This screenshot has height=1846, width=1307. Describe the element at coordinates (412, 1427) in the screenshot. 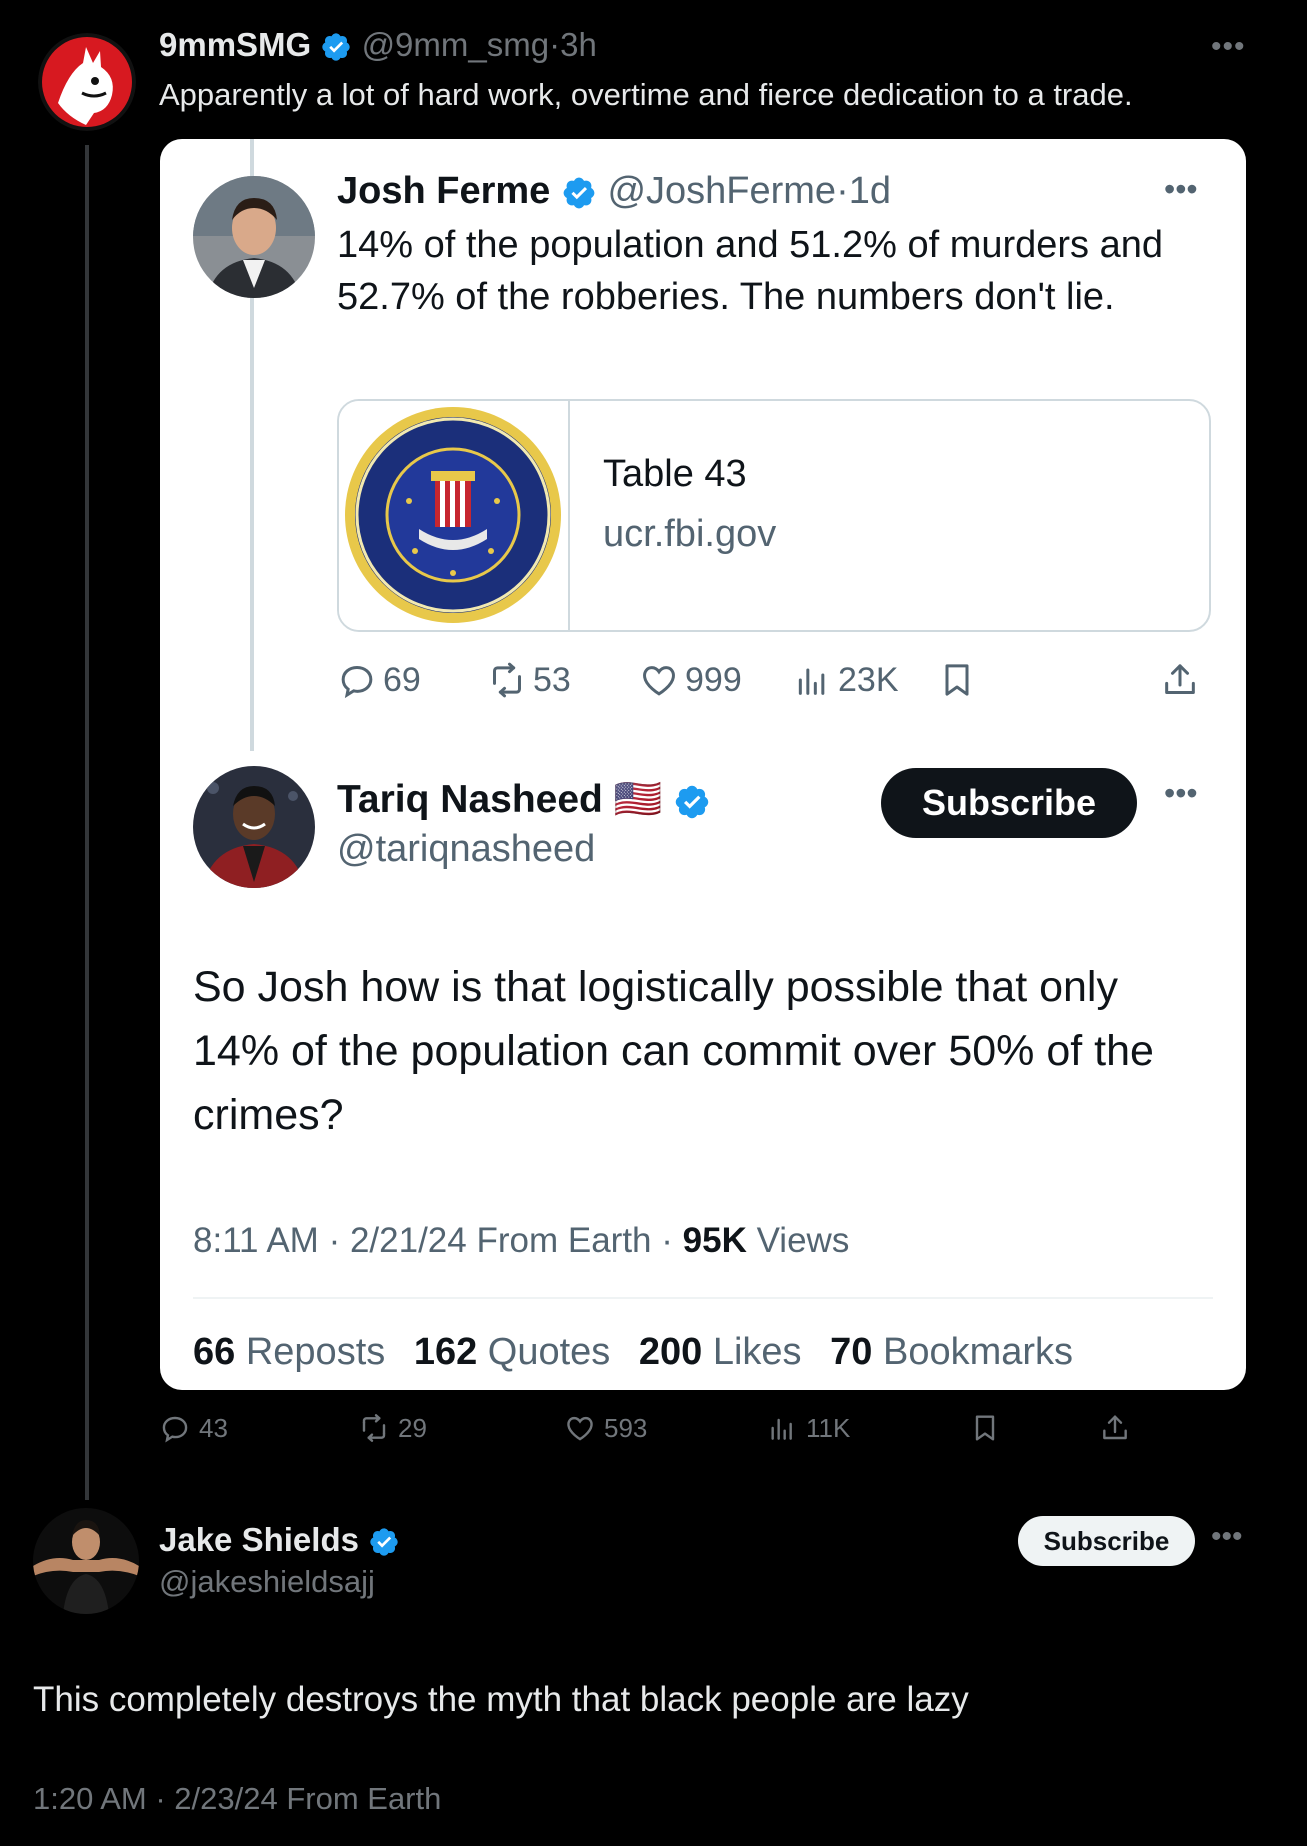

I see `repost-count: 29` at that location.